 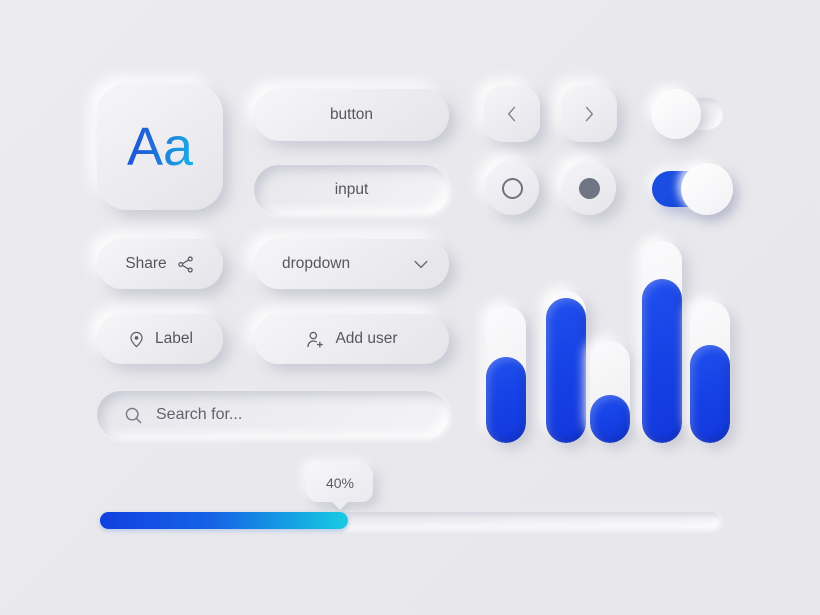 I want to click on slider-fill, so click(x=224, y=520).